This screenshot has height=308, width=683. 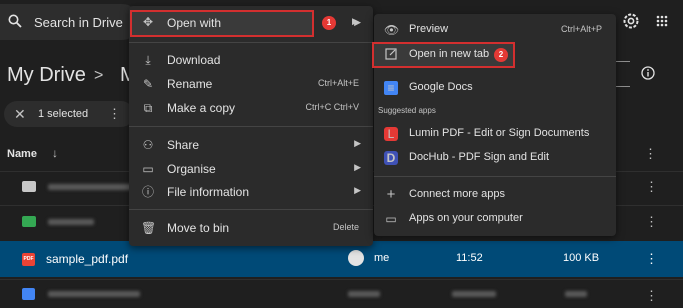 What do you see at coordinates (392, 30) in the screenshot?
I see `eye-icon: 👁` at bounding box center [392, 30].